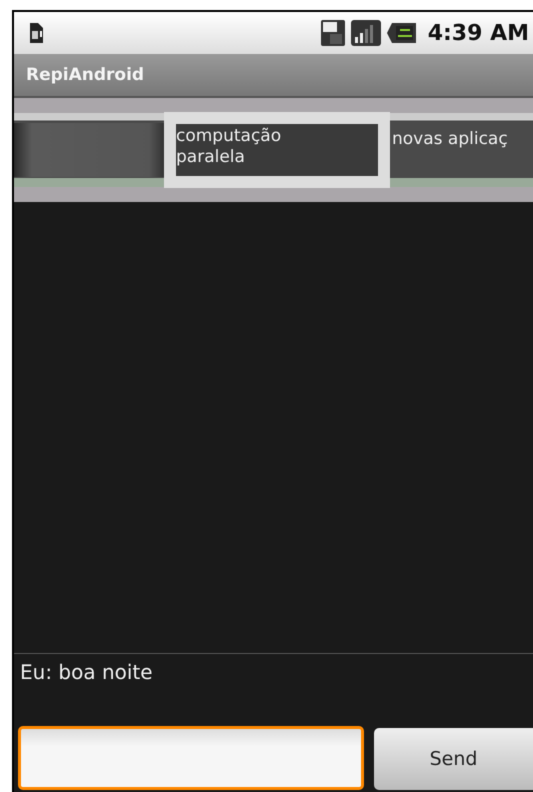 The height and width of the screenshot is (792, 533). I want to click on sim-card-icon, so click(36, 33).